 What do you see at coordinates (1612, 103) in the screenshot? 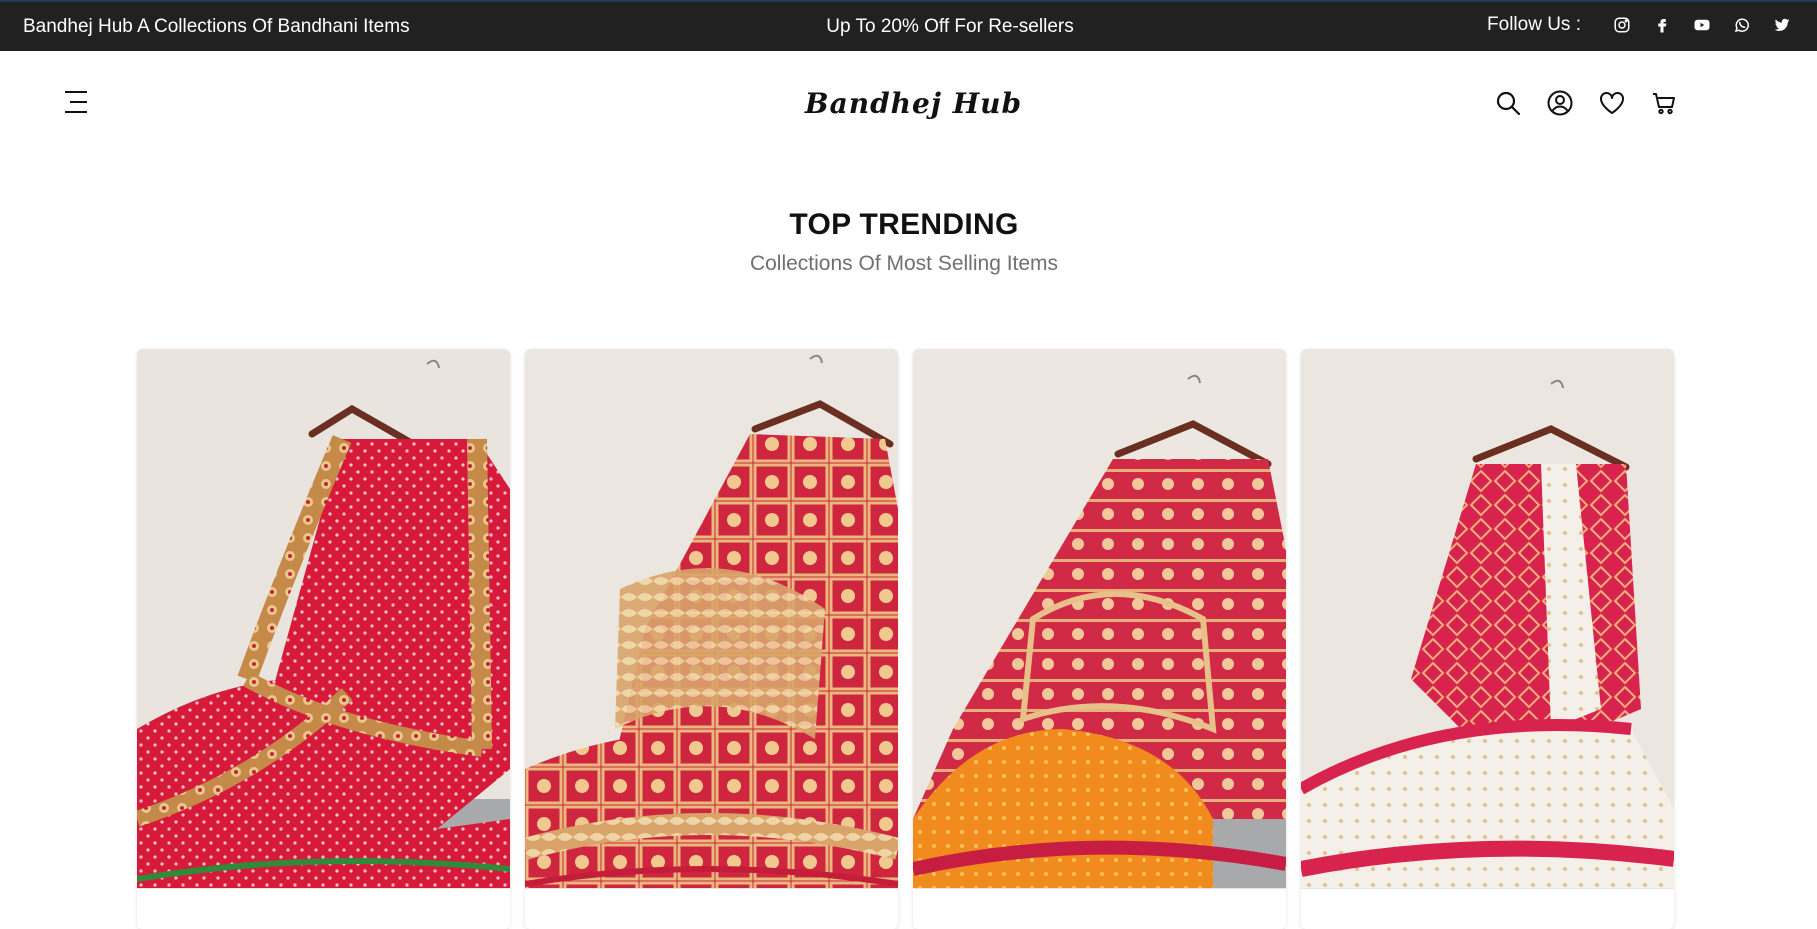
I see `heart-icon` at bounding box center [1612, 103].